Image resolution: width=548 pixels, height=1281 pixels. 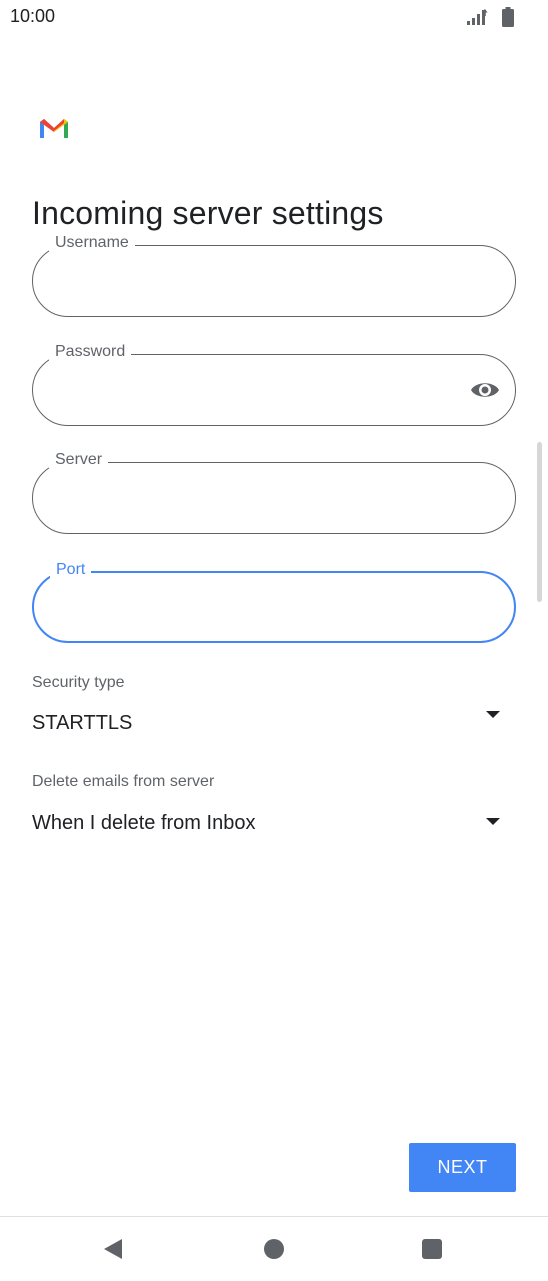 What do you see at coordinates (245, 391) in the screenshot?
I see `password-input` at bounding box center [245, 391].